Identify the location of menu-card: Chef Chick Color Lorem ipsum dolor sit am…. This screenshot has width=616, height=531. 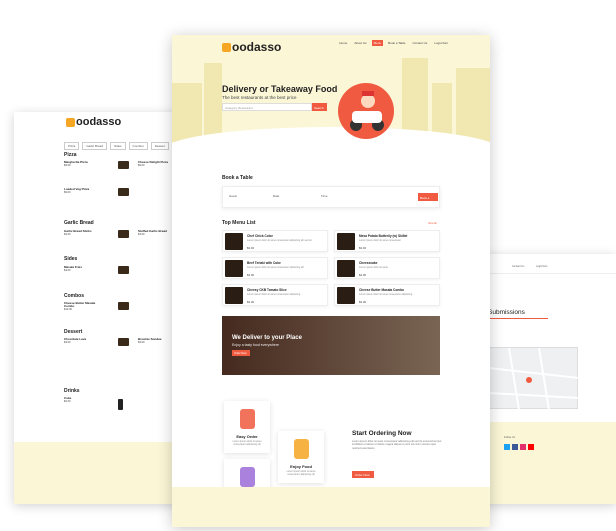
(275, 241).